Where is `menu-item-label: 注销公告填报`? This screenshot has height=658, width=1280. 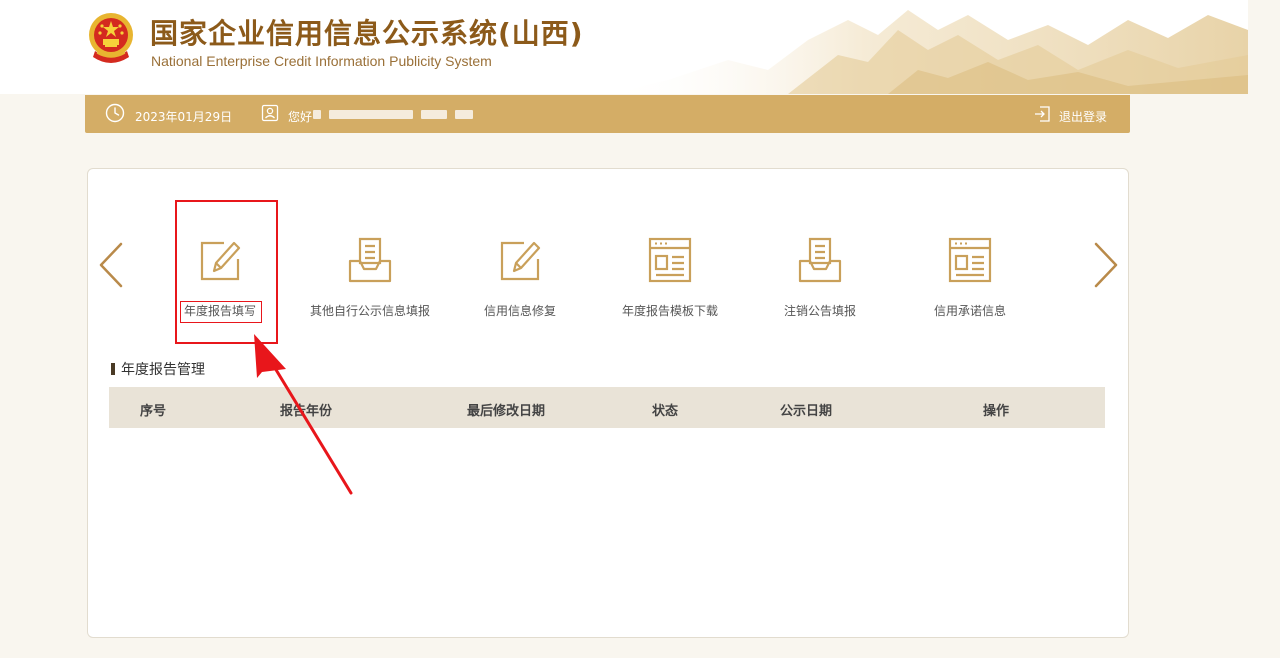
menu-item-label: 注销公告填报 is located at coordinates (819, 311).